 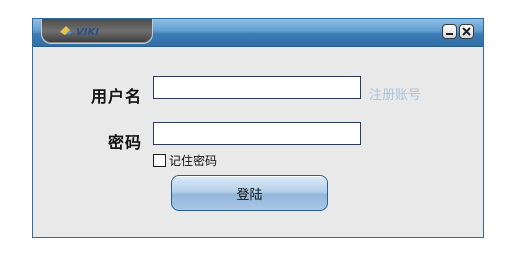 I want to click on remember-password-label: 记住密码, so click(x=193, y=160).